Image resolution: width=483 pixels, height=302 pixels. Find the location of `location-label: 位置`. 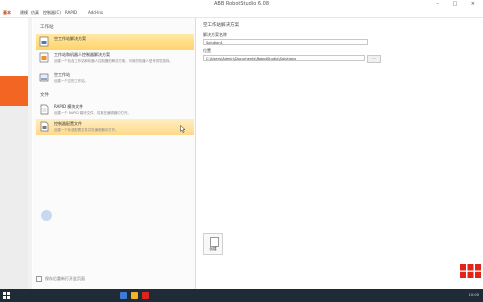

location-label: 位置 is located at coordinates (207, 50).